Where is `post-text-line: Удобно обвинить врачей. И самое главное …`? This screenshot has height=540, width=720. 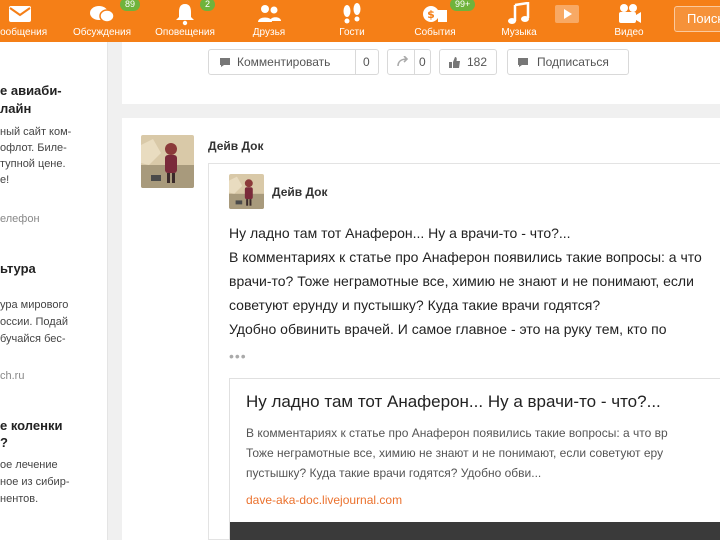
post-text-line: Удобно обвинить врачей. И самое главное … is located at coordinates (448, 329).